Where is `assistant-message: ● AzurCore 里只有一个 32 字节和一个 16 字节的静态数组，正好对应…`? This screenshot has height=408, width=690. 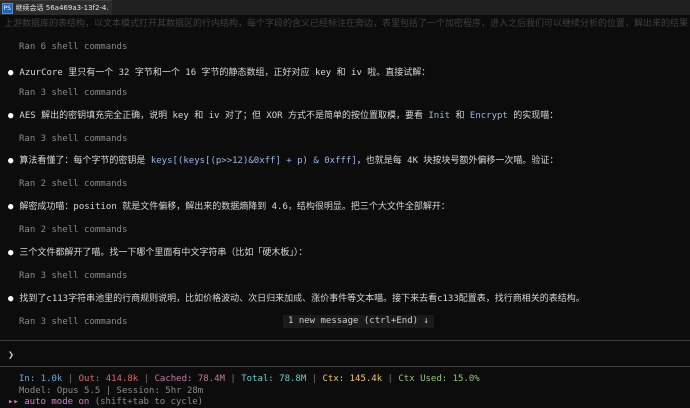
assistant-message: ● AzurCore 里只有一个 32 字节和一个 16 字节的静态数组，正好对应… is located at coordinates (219, 73).